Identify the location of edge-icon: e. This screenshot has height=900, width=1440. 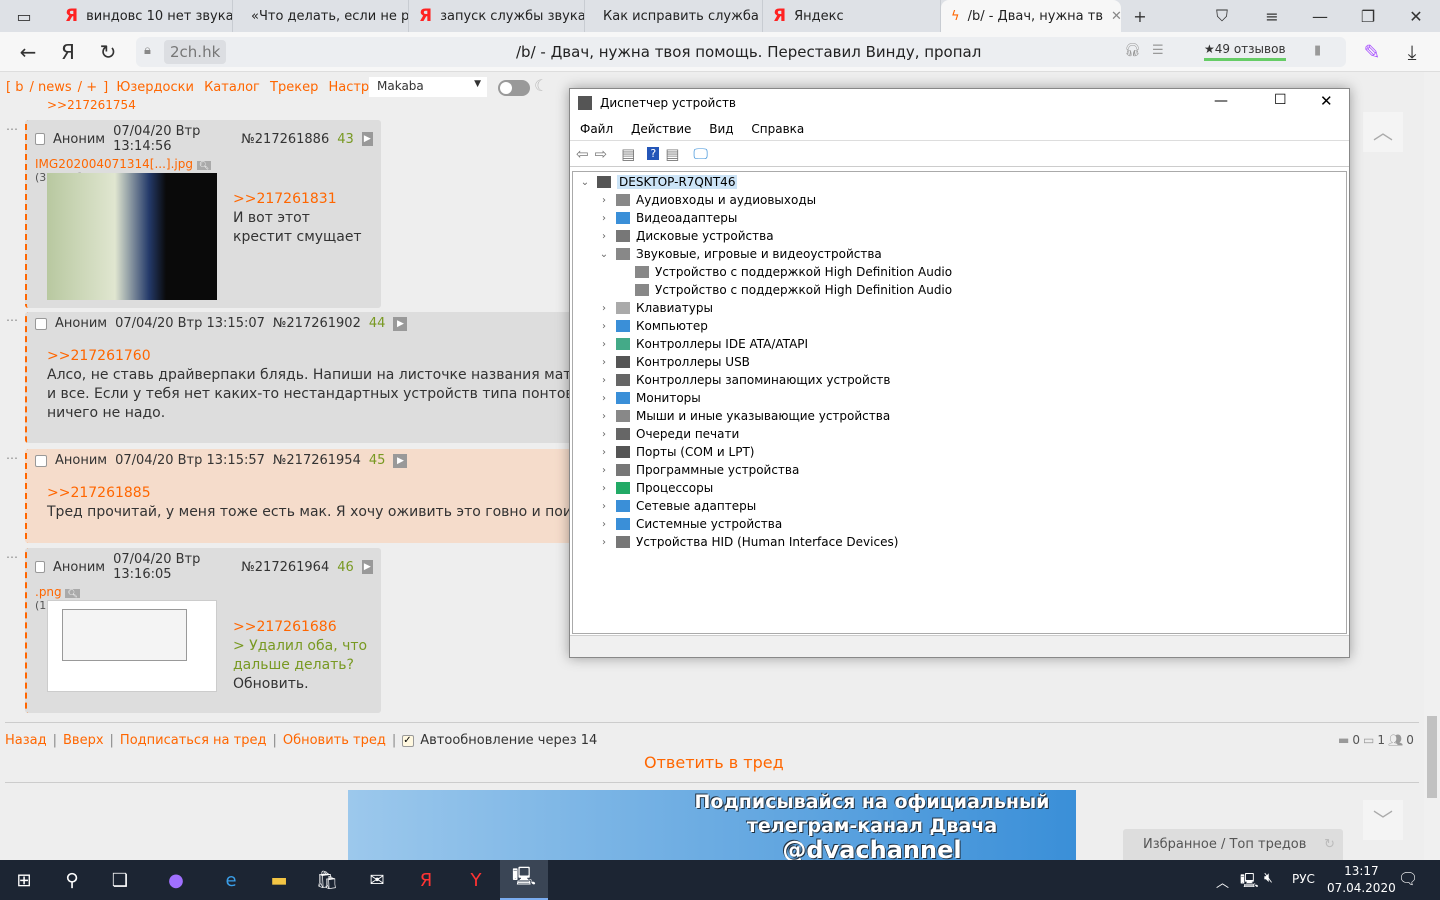
(231, 880).